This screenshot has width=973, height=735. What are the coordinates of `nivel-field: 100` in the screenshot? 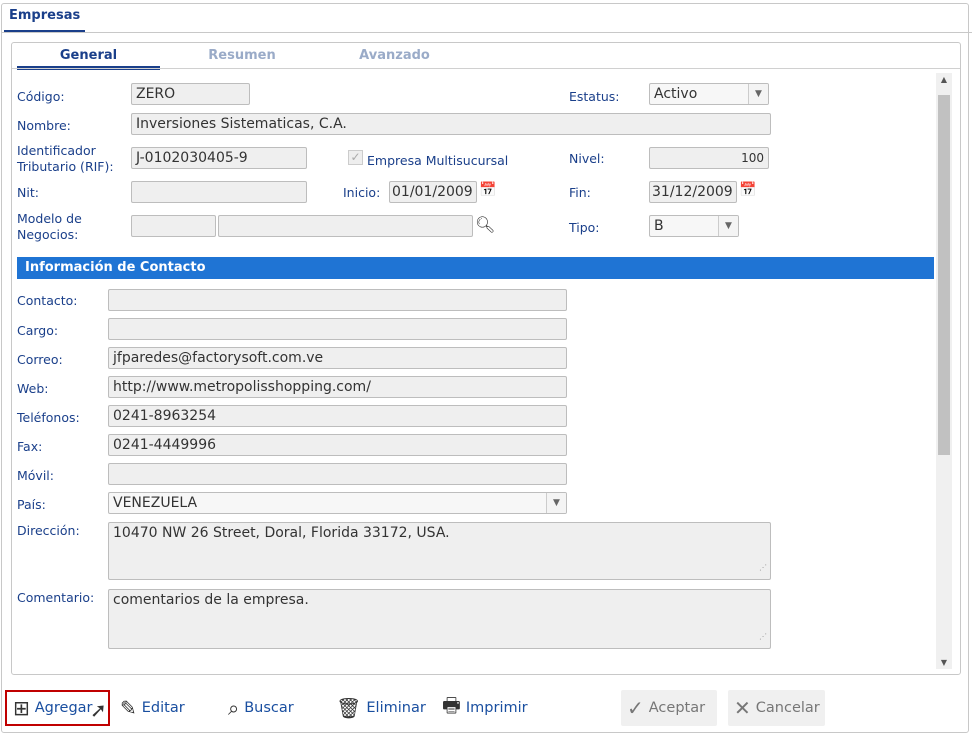 It's located at (709, 158).